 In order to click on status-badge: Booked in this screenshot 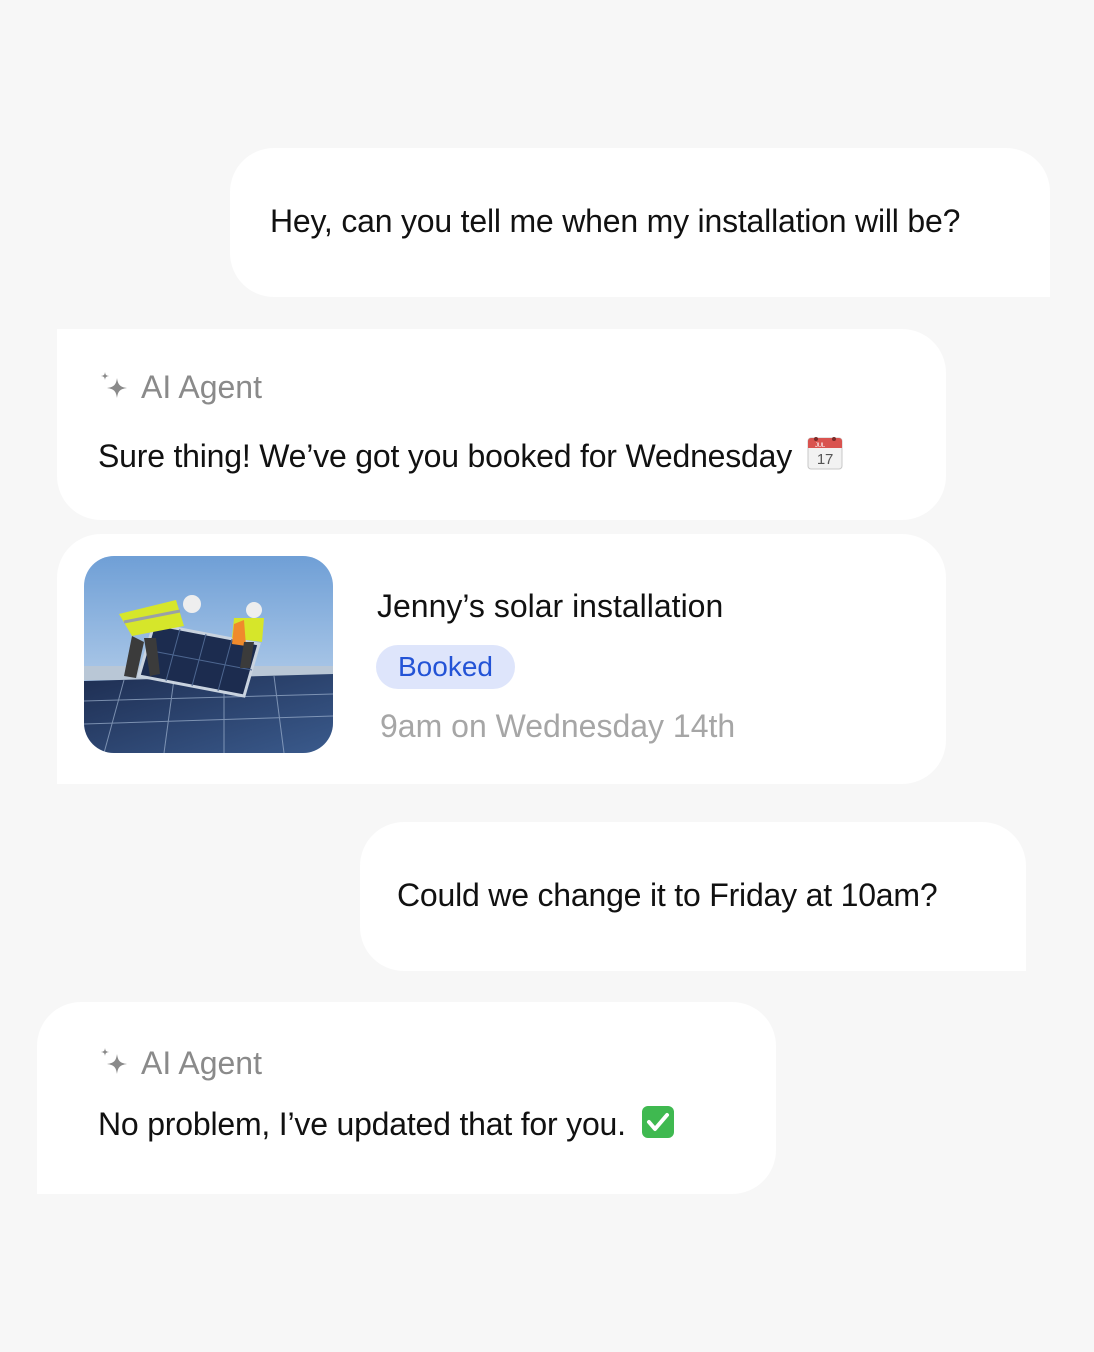, I will do `click(445, 667)`.